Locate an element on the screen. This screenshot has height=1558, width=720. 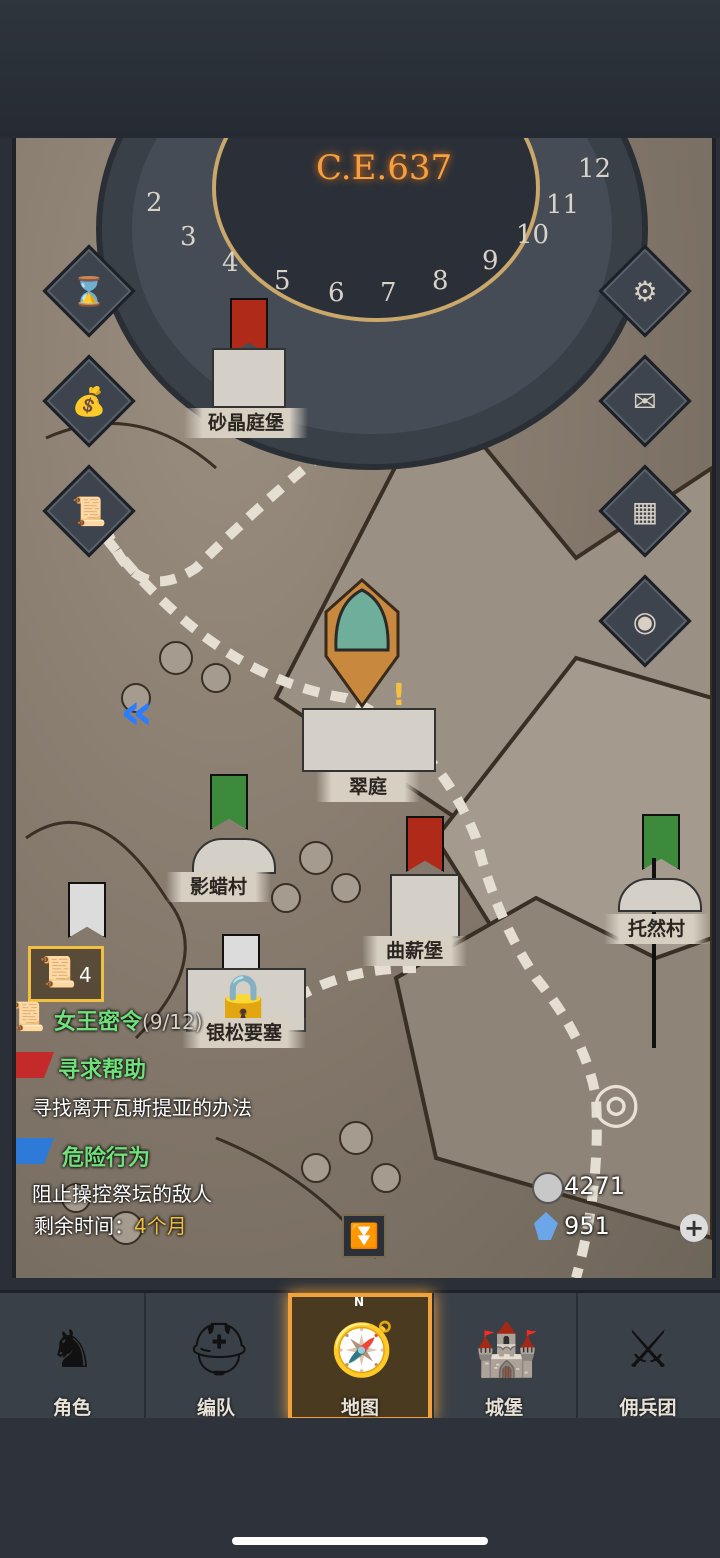
location-label-shadow-candle: 影蜡村 is located at coordinates (219, 887).